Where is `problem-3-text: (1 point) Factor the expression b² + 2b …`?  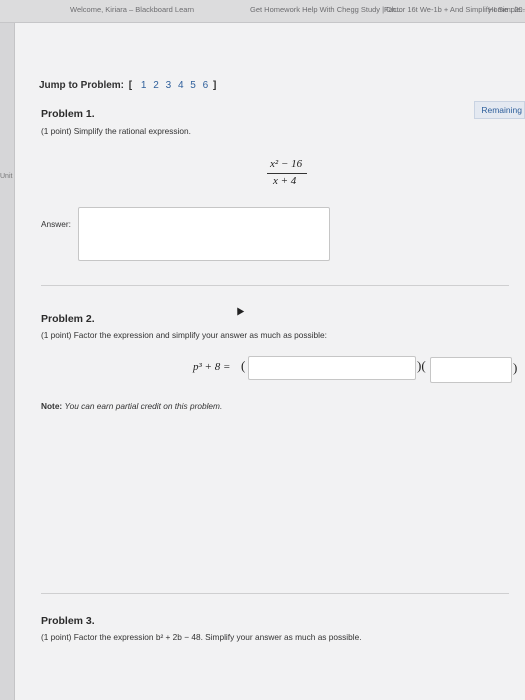
problem-3-text: (1 point) Factor the expression b² + 2b … is located at coordinates (201, 637).